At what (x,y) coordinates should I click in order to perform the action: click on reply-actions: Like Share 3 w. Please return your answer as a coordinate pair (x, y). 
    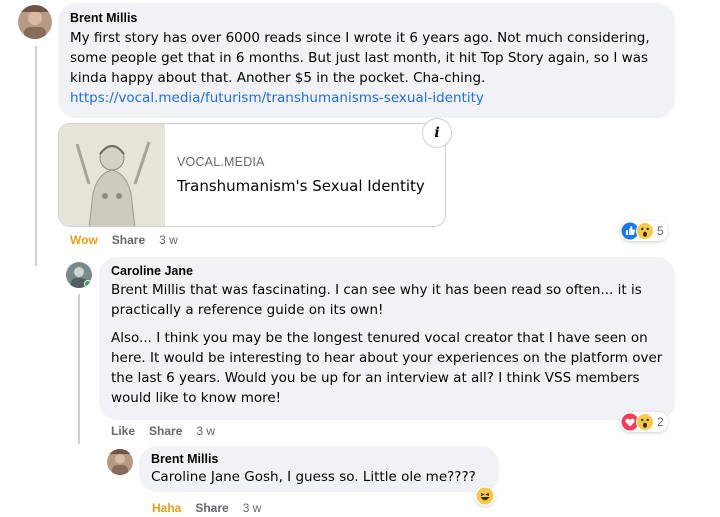
    Looking at the image, I should click on (163, 431).